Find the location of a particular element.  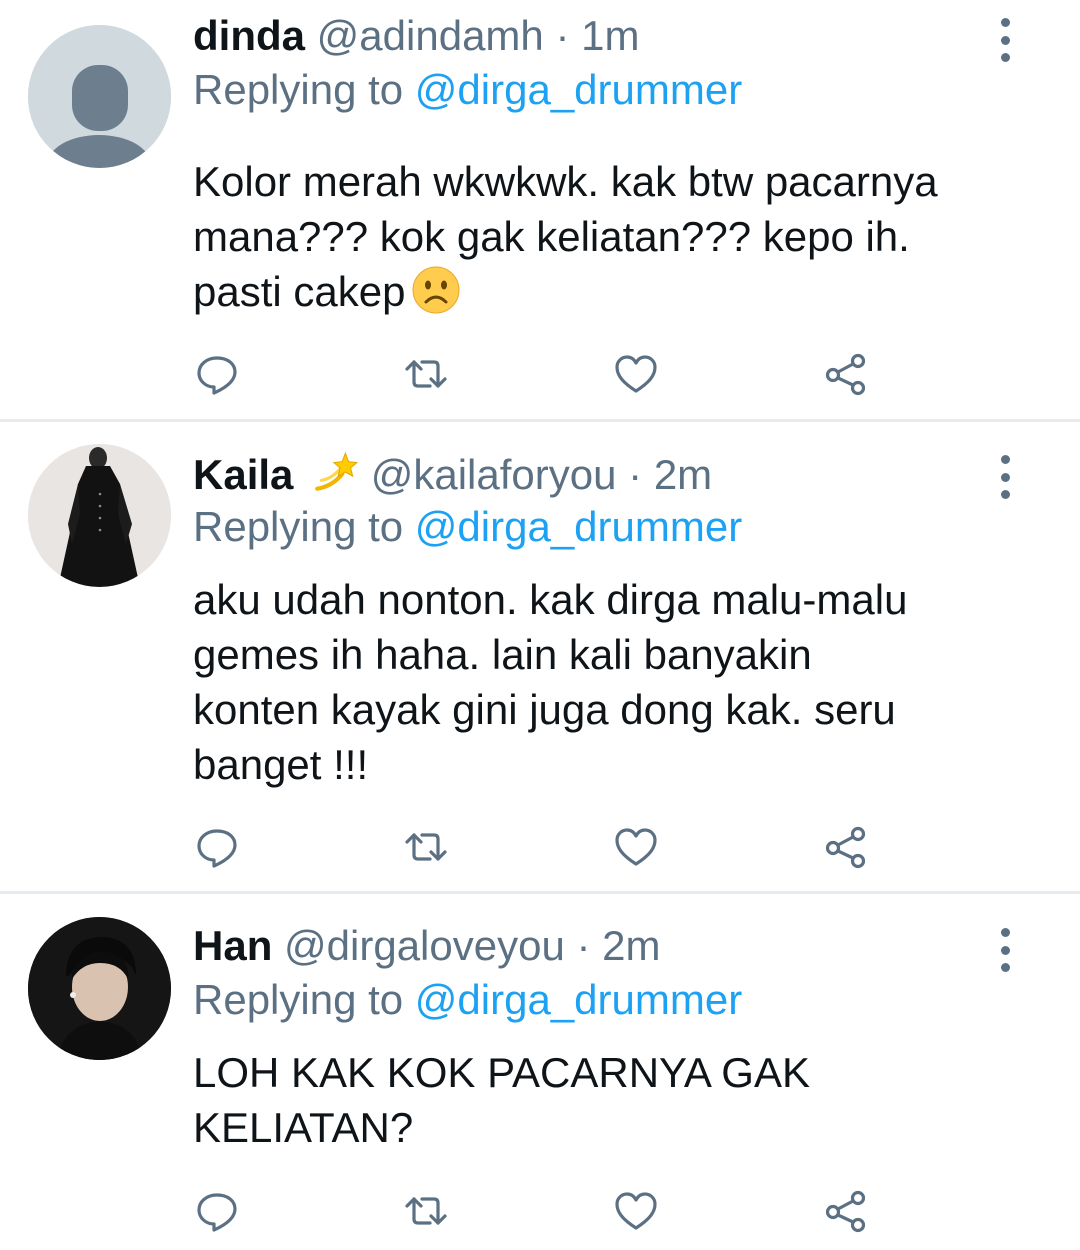

text-line-content: pasti cakep is located at coordinates (299, 291).